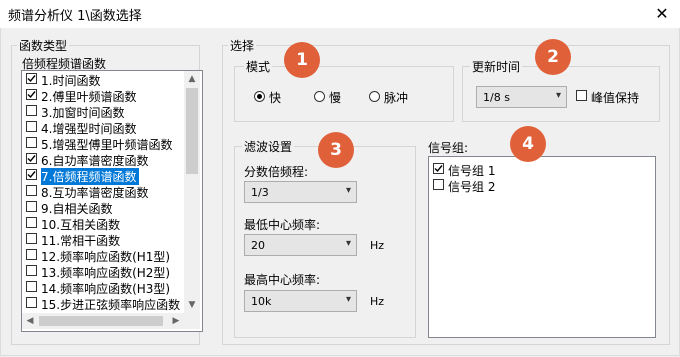  What do you see at coordinates (104, 111) in the screenshot?
I see `function-list-item: 3.加窗时间函数` at bounding box center [104, 111].